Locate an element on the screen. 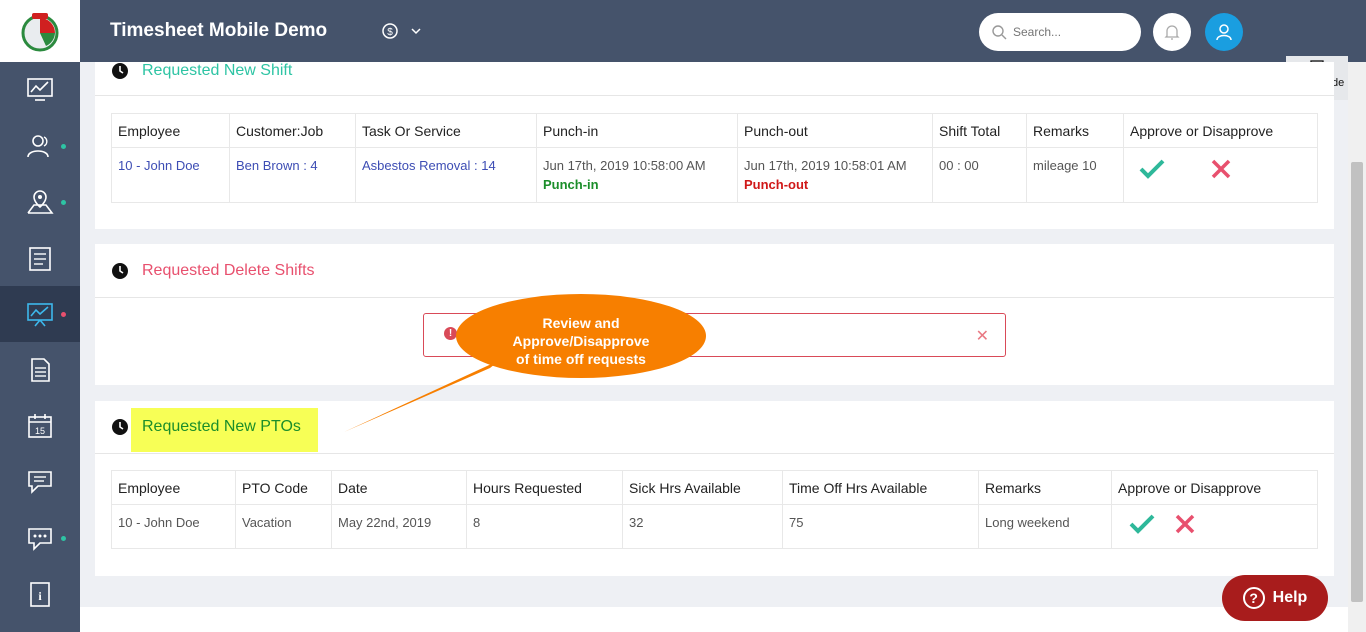 Image resolution: width=1366 pixels, height=632 pixels. money-icon: $ is located at coordinates (390, 31).